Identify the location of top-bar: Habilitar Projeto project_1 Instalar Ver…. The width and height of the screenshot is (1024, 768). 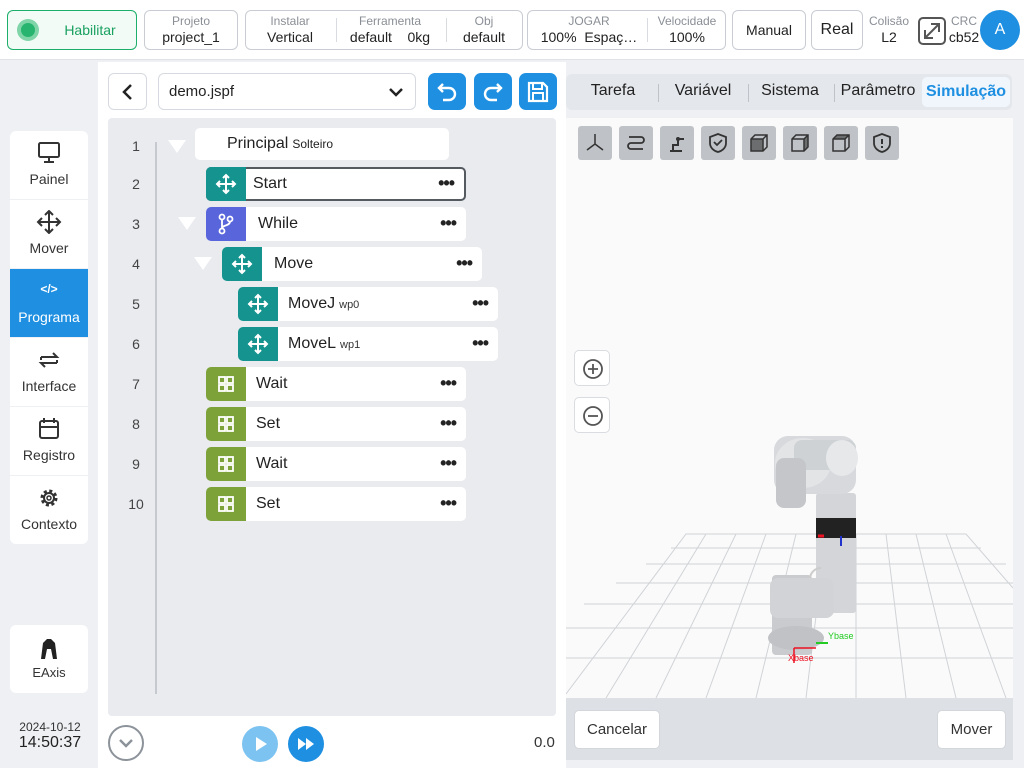
(512, 30).